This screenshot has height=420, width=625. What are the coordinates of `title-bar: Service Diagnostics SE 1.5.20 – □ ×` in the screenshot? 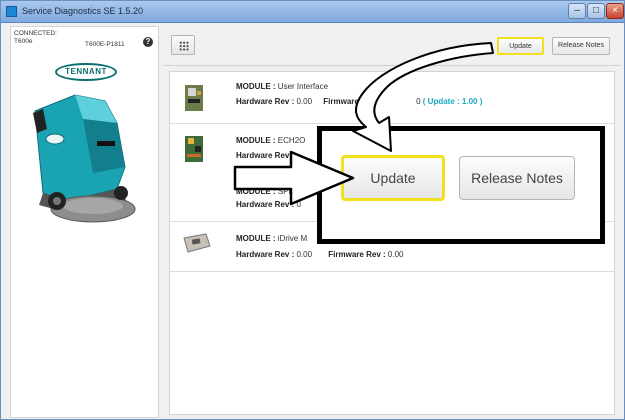 It's located at (312, 12).